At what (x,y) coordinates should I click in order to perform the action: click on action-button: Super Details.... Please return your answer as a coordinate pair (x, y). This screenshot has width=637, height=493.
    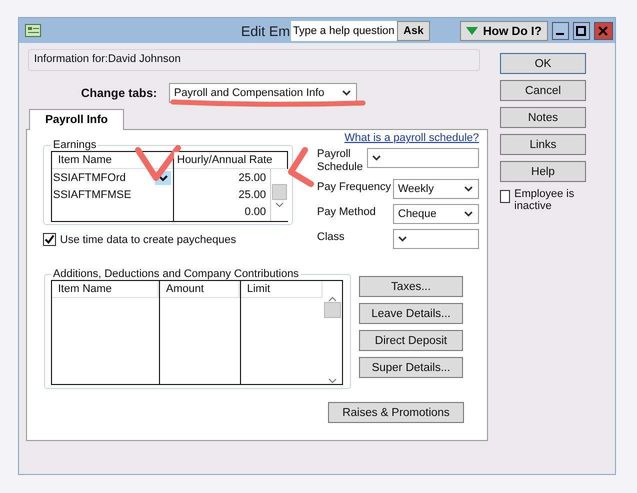
    Looking at the image, I should click on (411, 367).